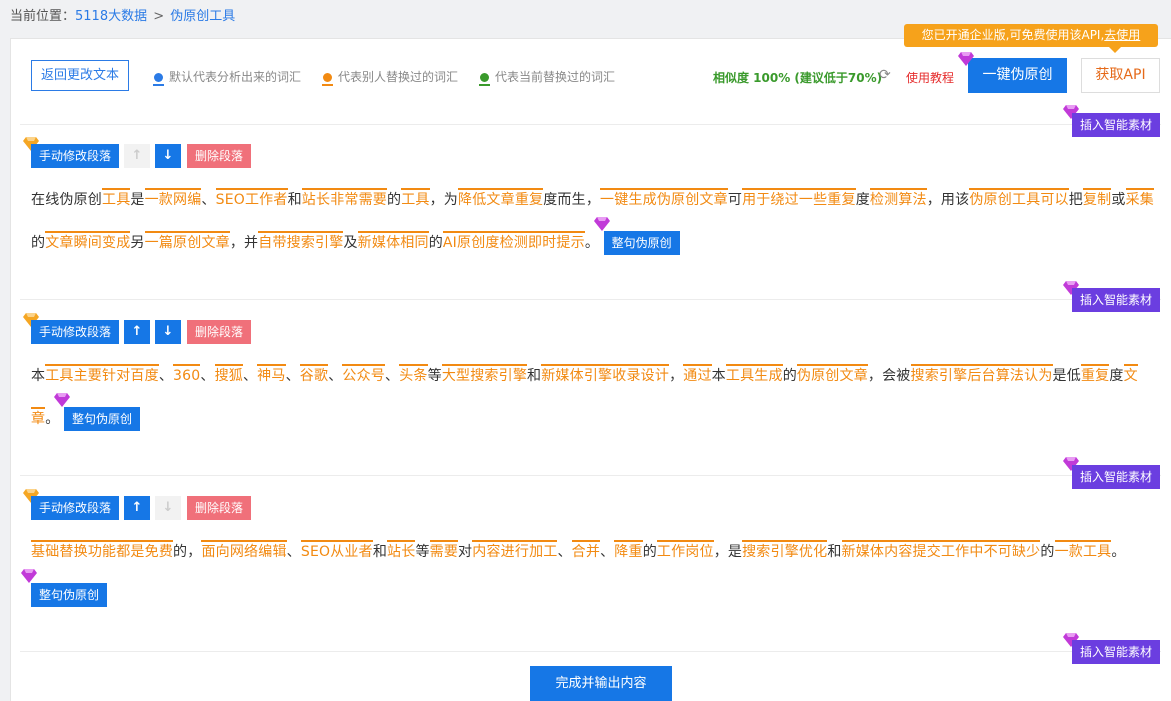 Image resolution: width=1171 pixels, height=701 pixels. I want to click on replaceable-word: AI, so click(449, 241).